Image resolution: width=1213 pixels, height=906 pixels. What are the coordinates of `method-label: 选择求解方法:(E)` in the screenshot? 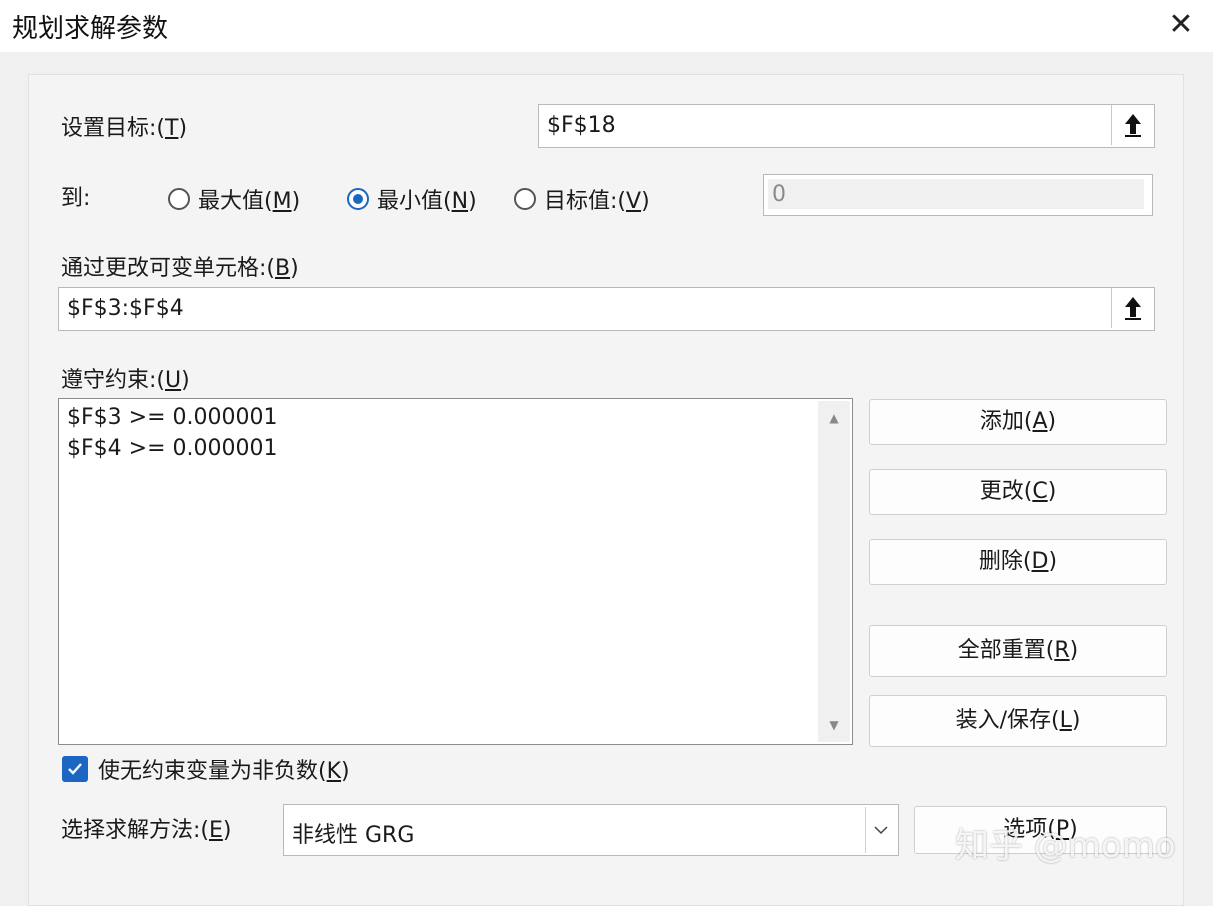 It's located at (146, 830).